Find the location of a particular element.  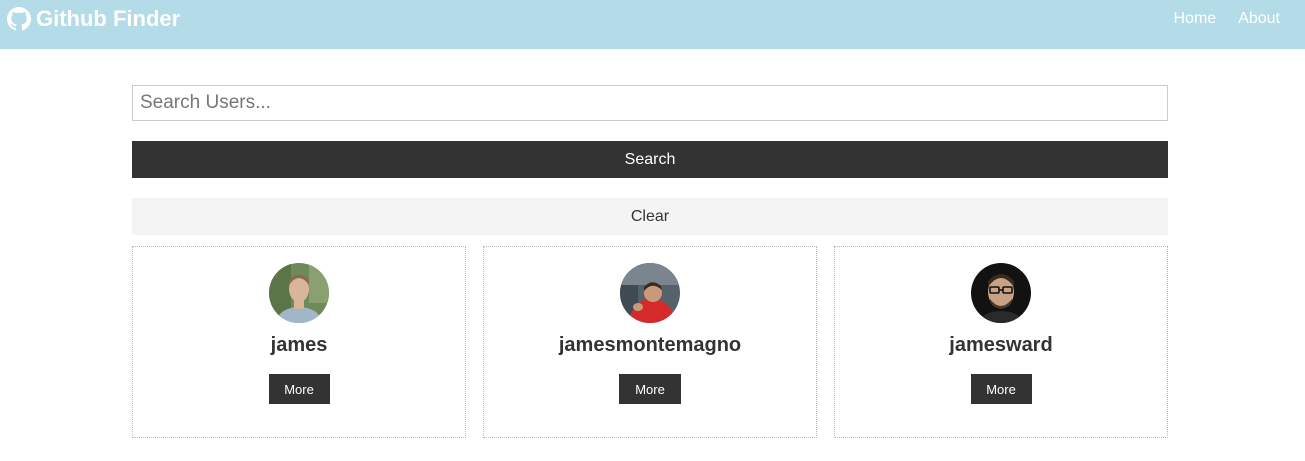

user-card: jamesmontemagno More is located at coordinates (650, 342).